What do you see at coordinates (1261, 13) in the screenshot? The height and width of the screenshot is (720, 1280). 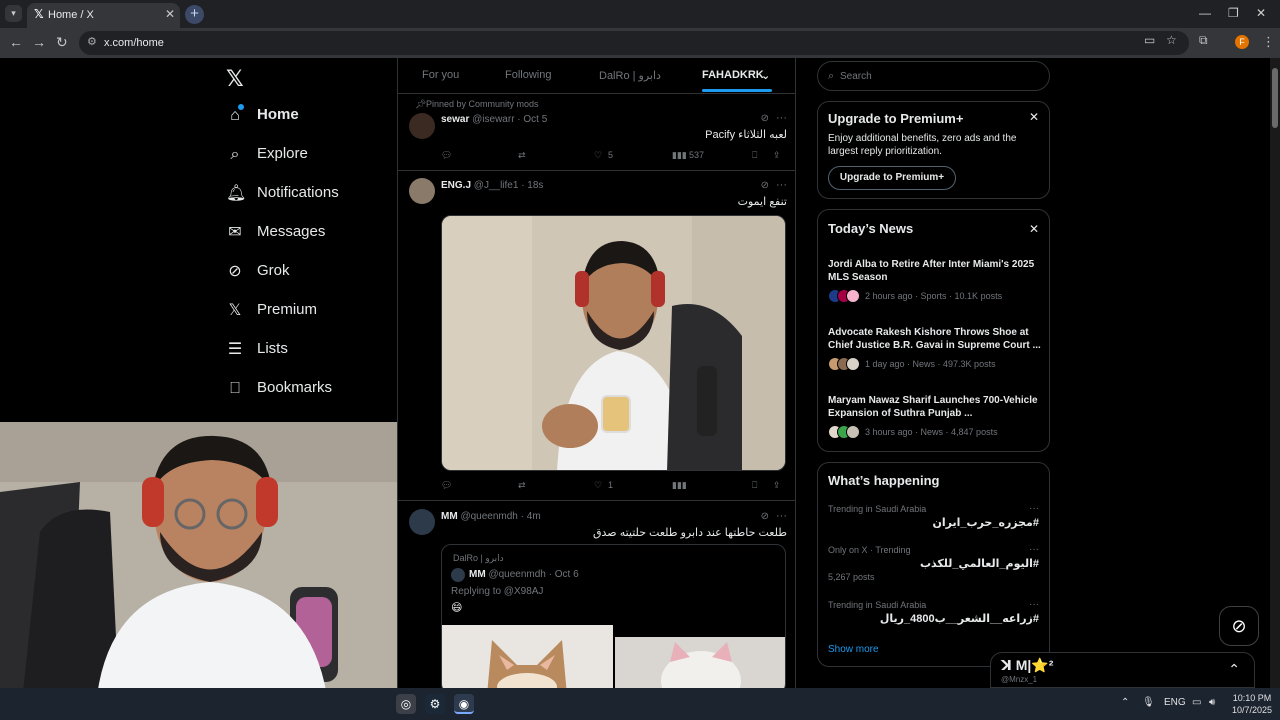 I see `window-close-icon: ✕` at bounding box center [1261, 13].